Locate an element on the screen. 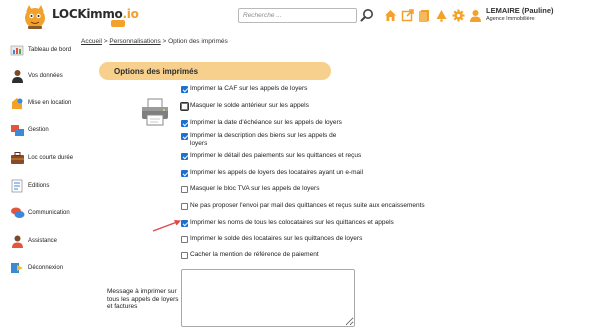  breadcrumb-current: Option des imprimés is located at coordinates (198, 41).